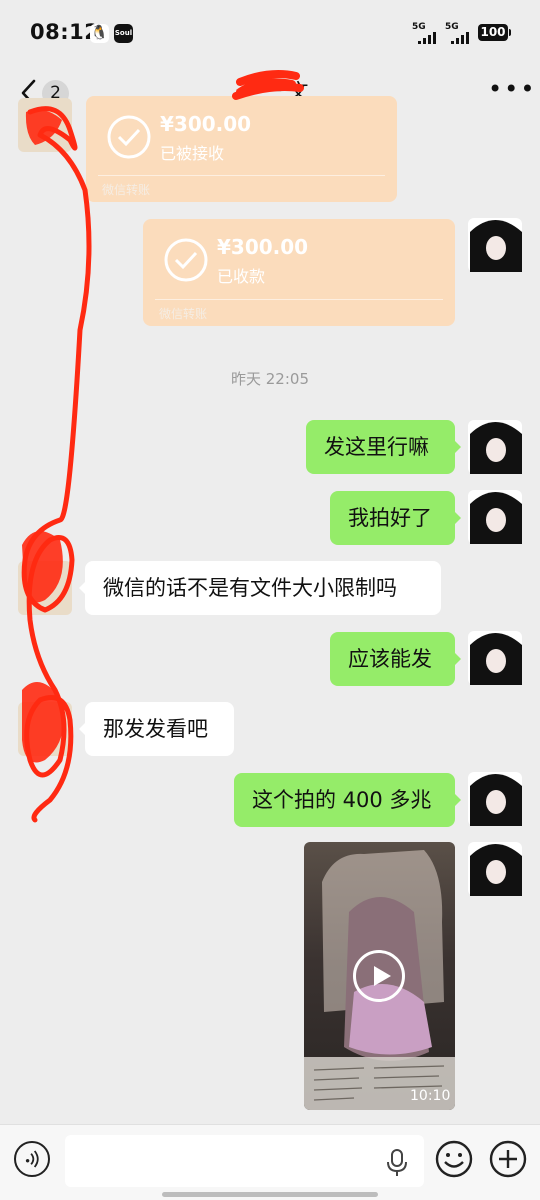  I want to click on message-bubble-sent: 发这里行嘛, so click(383, 447).